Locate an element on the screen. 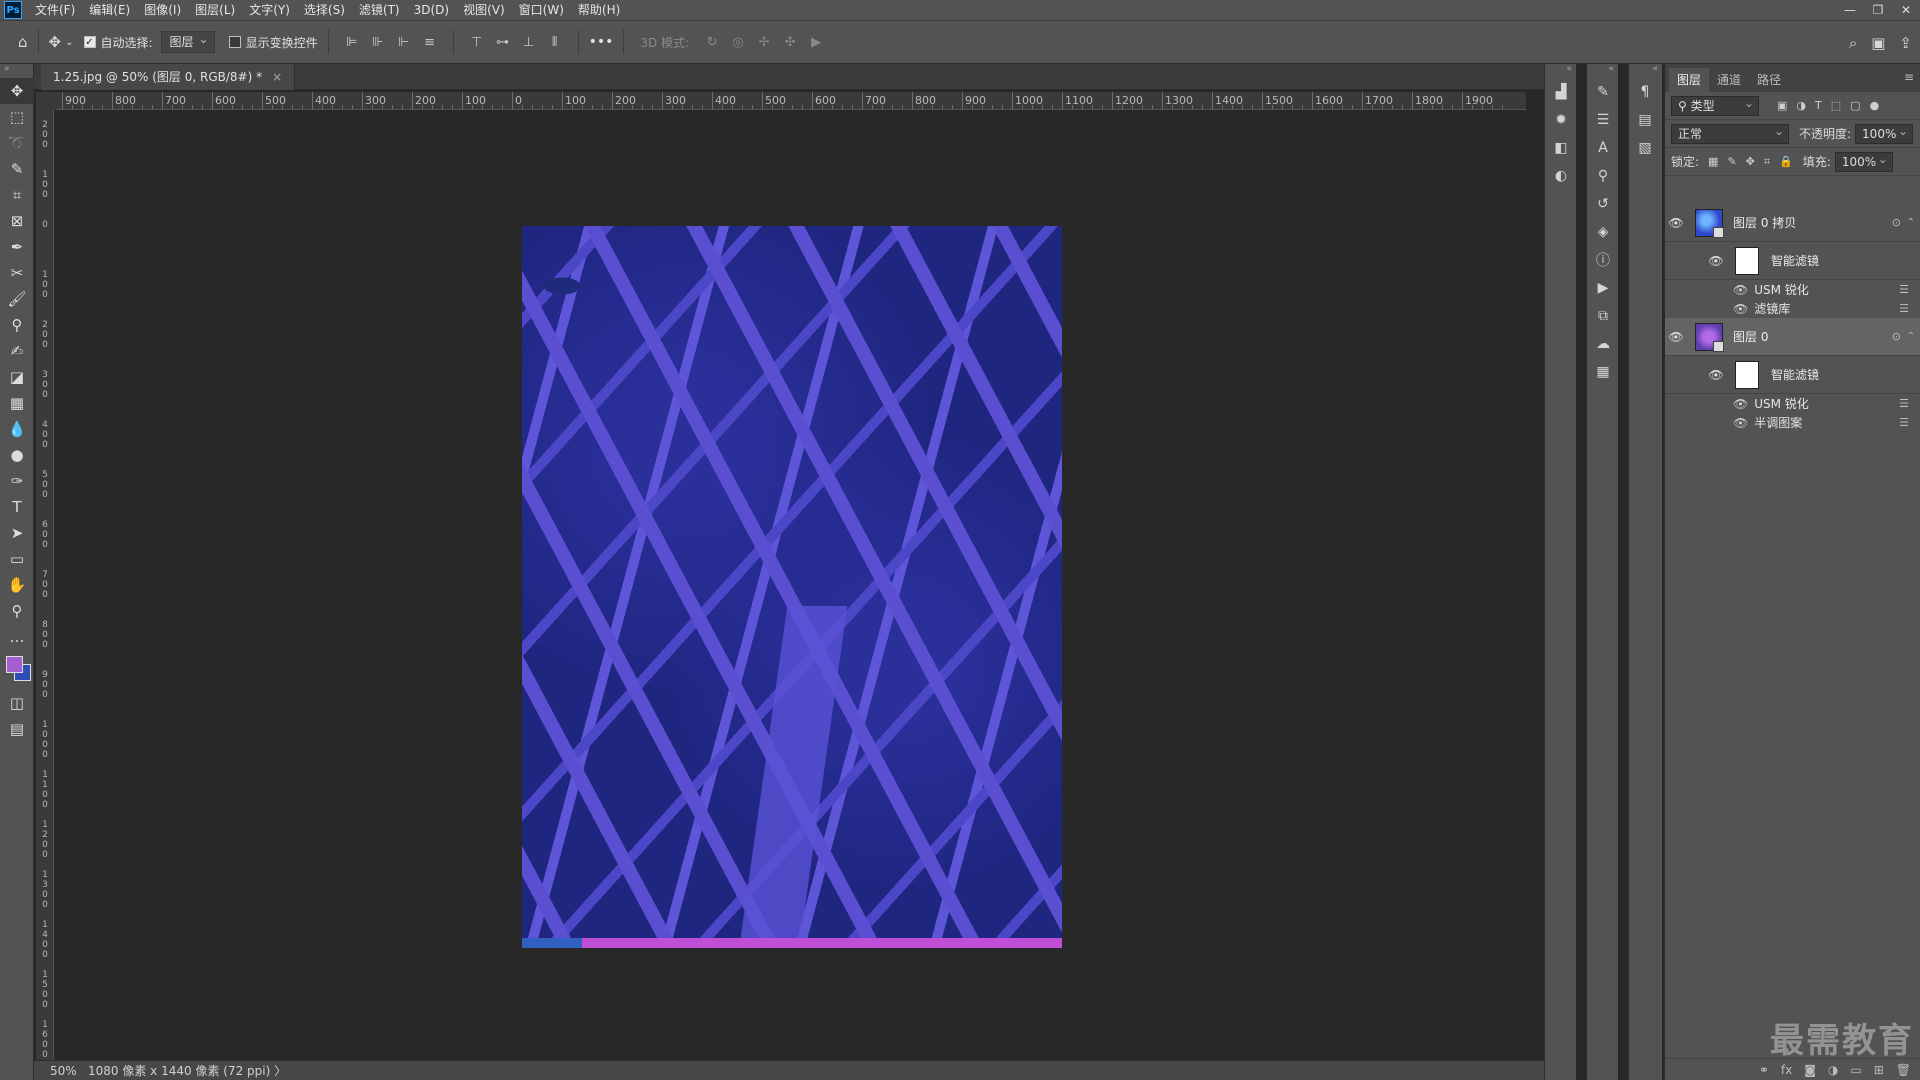 Image resolution: width=1920 pixels, height=1080 pixels. brushes-icon: ☰ is located at coordinates (1603, 120).